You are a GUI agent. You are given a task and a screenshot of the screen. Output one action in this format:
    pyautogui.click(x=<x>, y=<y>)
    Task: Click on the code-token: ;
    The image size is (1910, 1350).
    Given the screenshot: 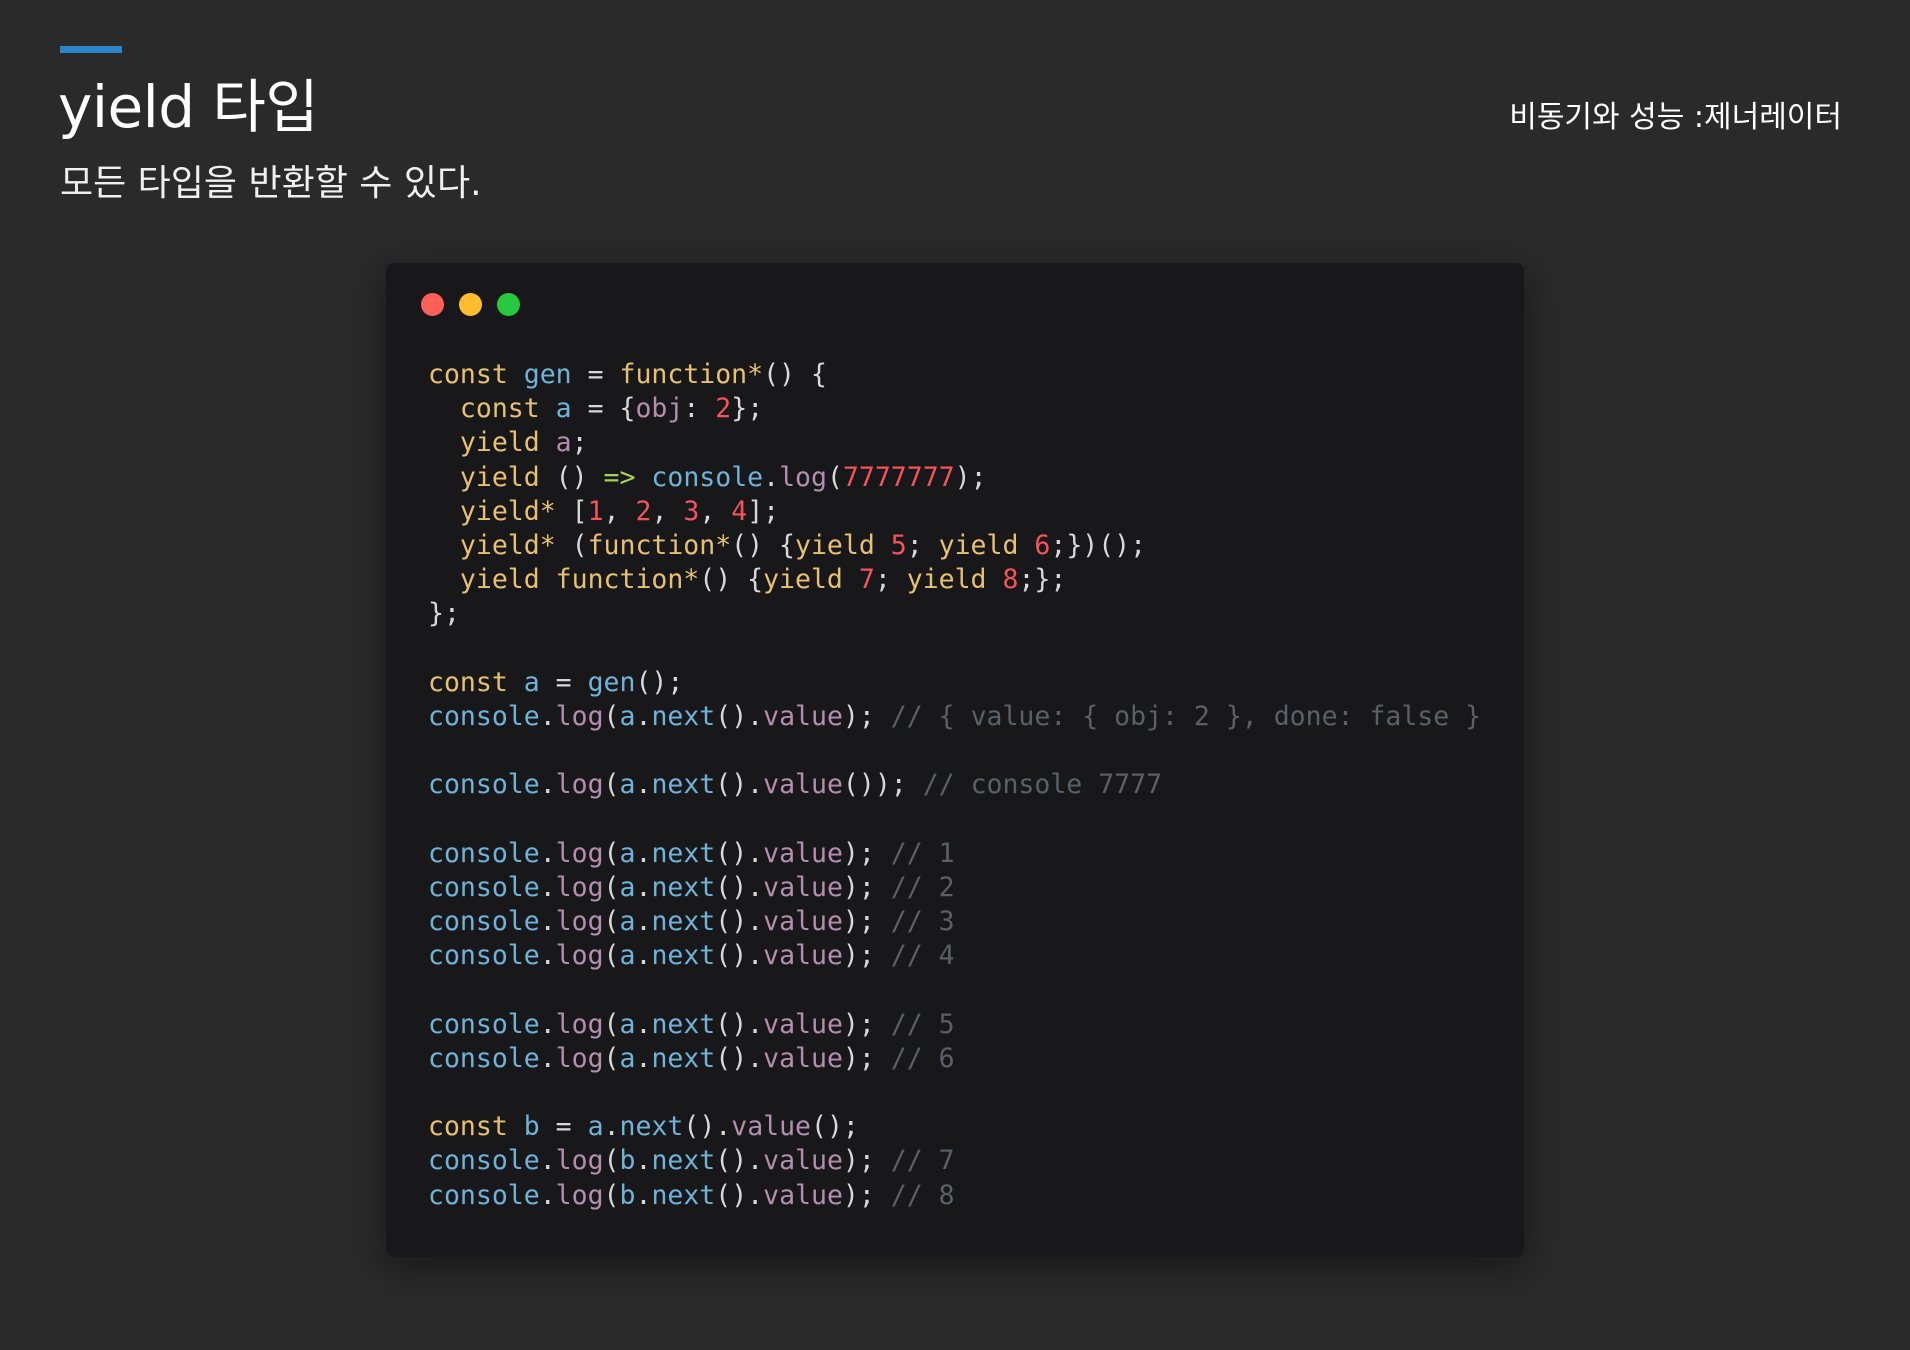 What is the action you would take?
    pyautogui.click(x=890, y=580)
    